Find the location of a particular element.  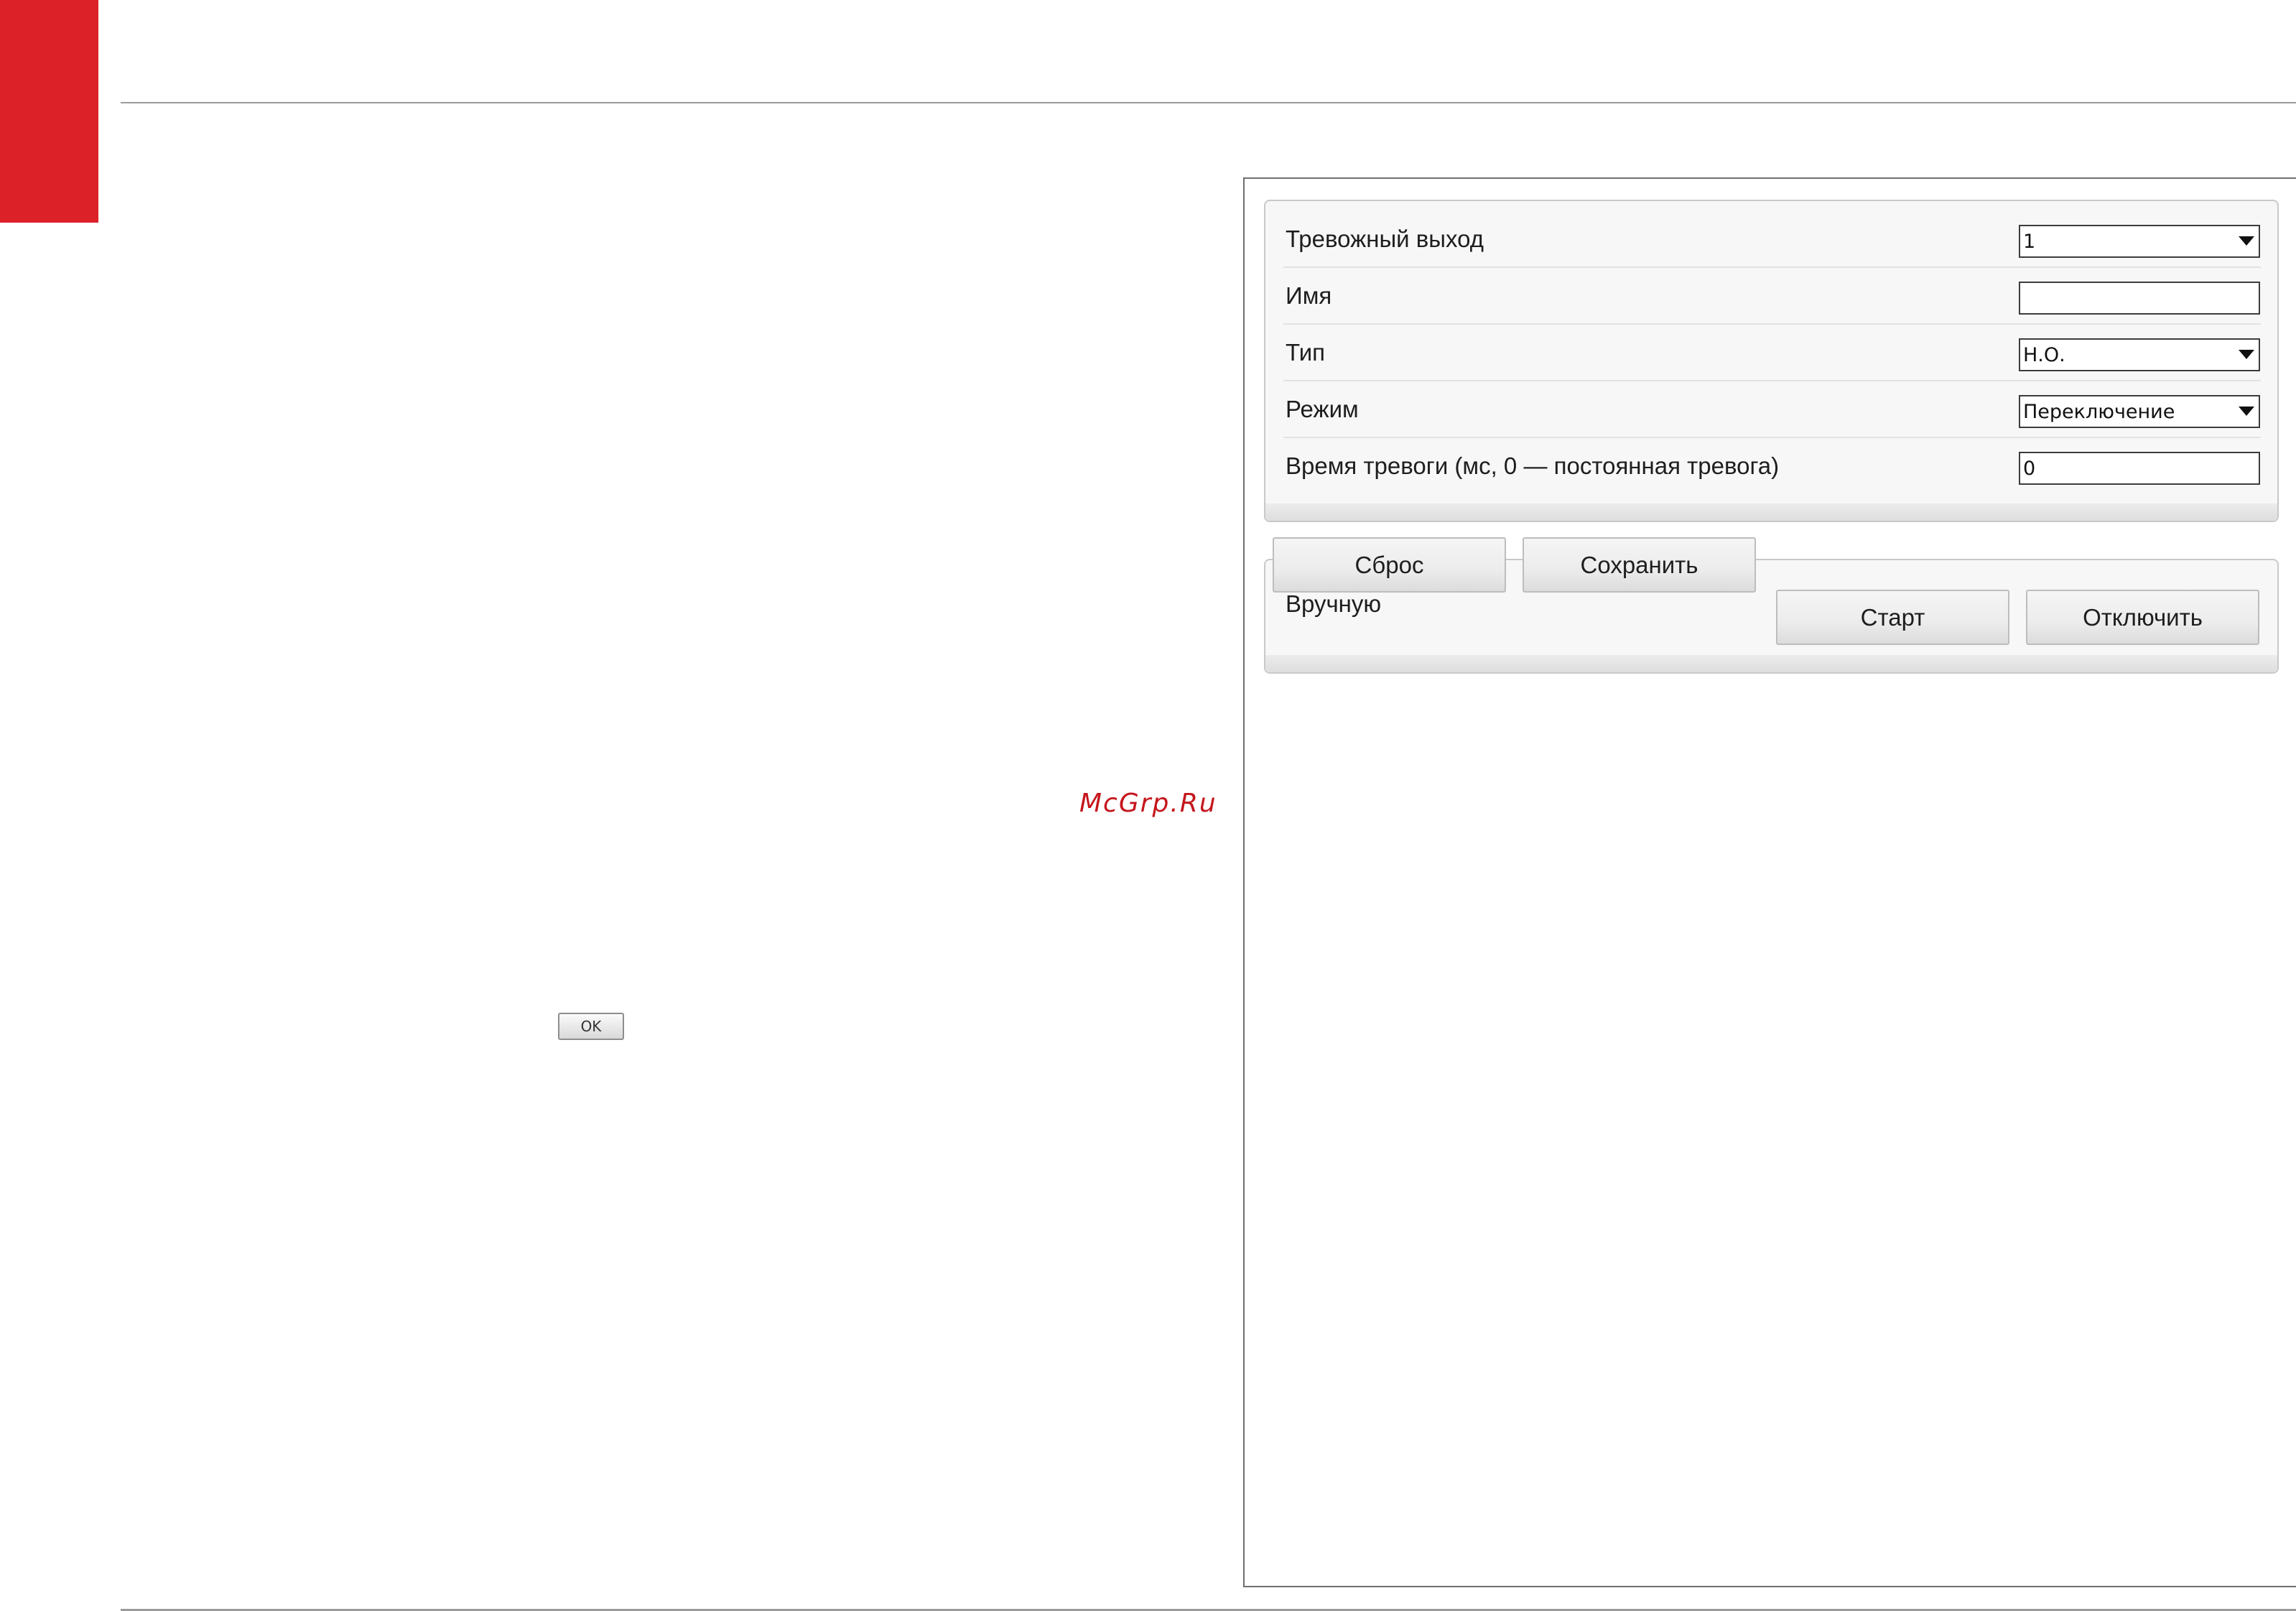

mode-select: Переключение is located at coordinates (2139, 411).